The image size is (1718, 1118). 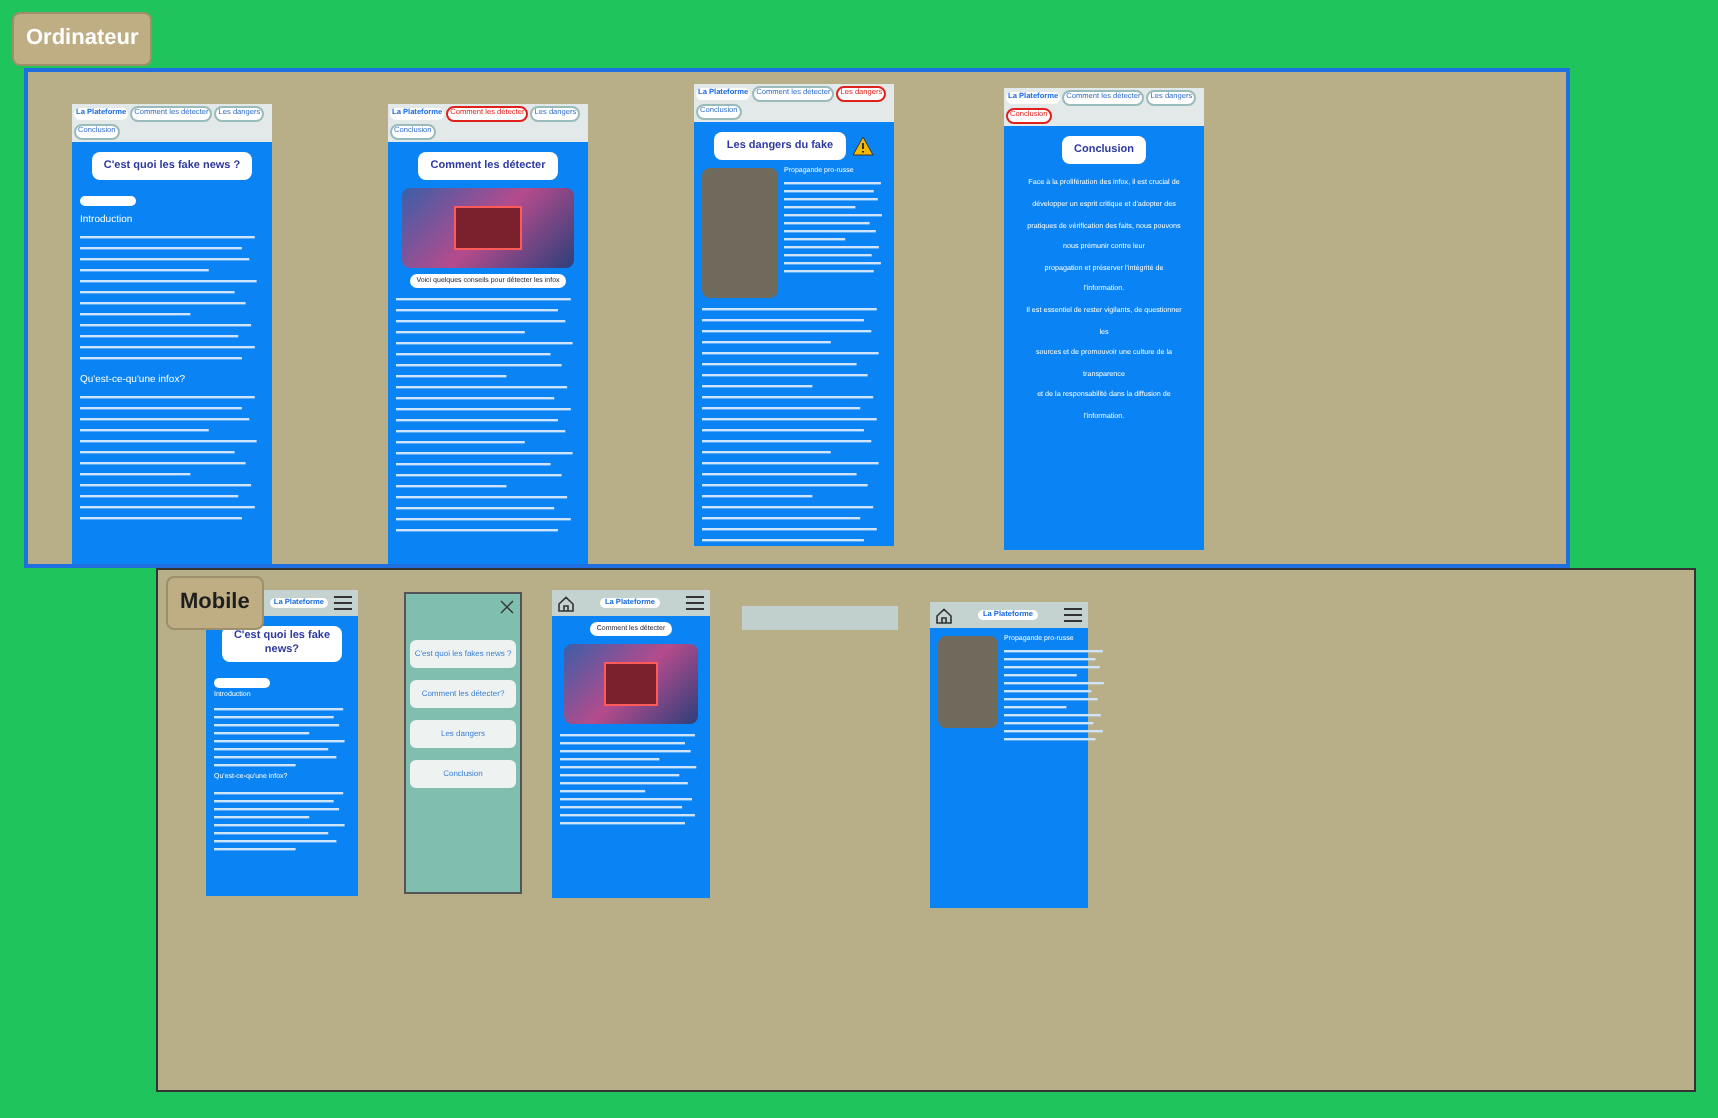 What do you see at coordinates (215, 602) in the screenshot?
I see `section-label: Mobile` at bounding box center [215, 602].